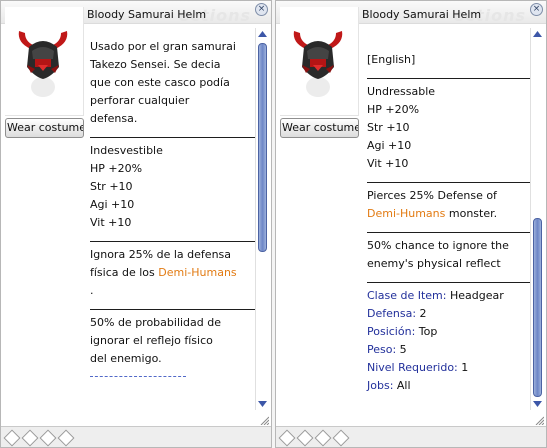 The height and width of the screenshot is (448, 547). I want to click on description-line: que con este casco podía, so click(160, 82).